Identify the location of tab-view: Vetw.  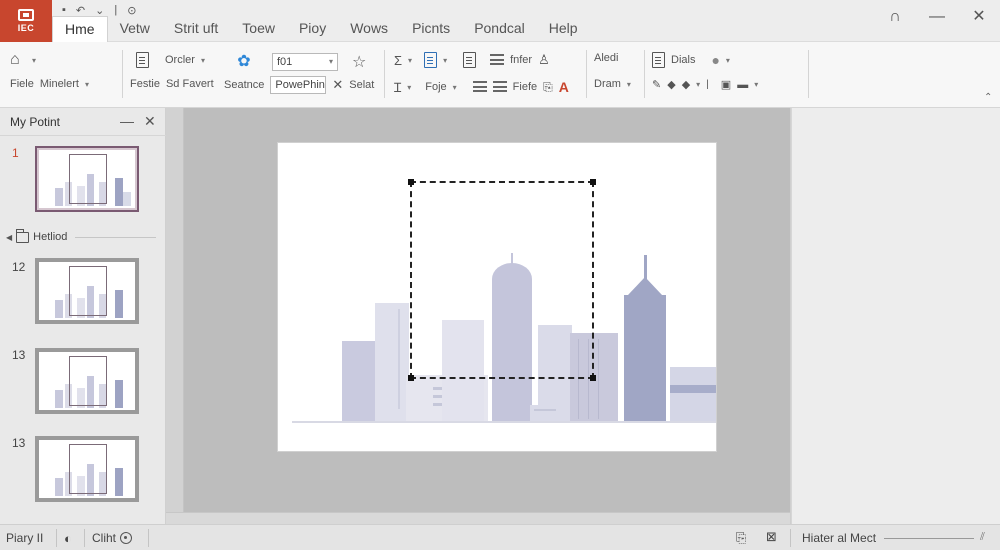
(135, 29).